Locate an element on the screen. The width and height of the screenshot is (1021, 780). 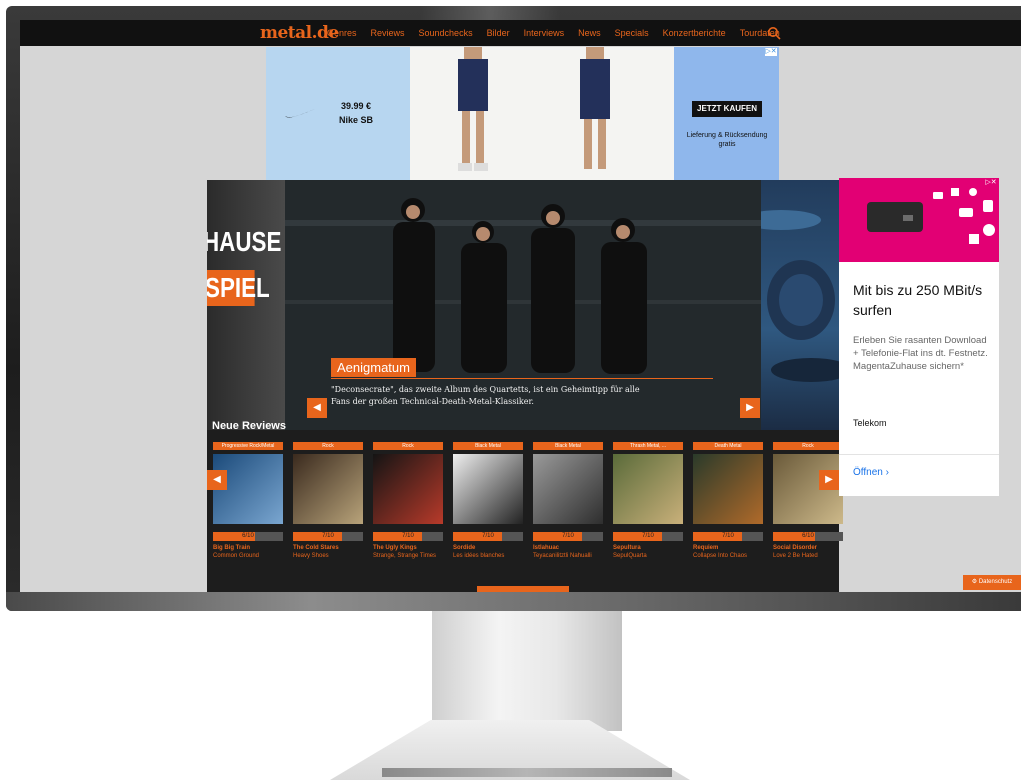
nav-link-soundchecks: Soundchecks is located at coordinates (446, 33).